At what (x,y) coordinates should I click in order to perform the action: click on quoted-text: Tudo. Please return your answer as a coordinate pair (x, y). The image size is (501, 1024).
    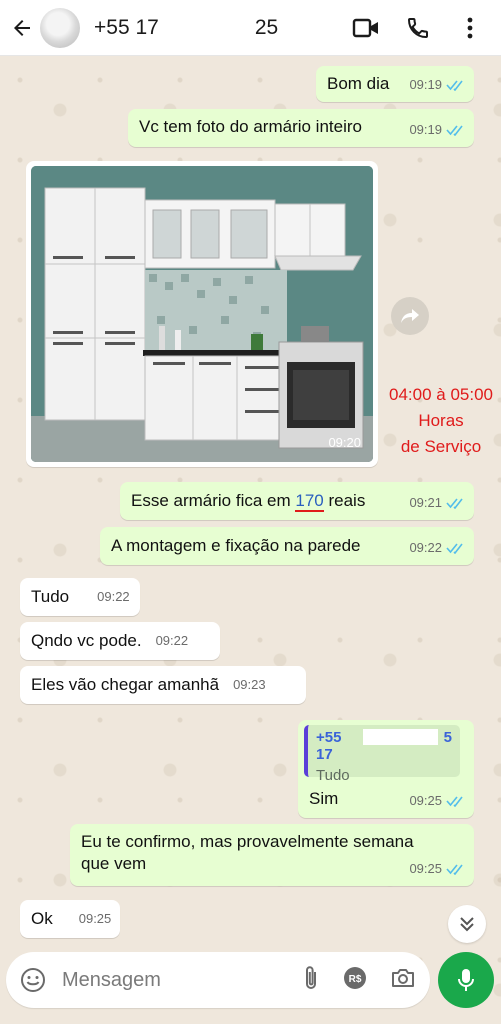
    Looking at the image, I should click on (333, 775).